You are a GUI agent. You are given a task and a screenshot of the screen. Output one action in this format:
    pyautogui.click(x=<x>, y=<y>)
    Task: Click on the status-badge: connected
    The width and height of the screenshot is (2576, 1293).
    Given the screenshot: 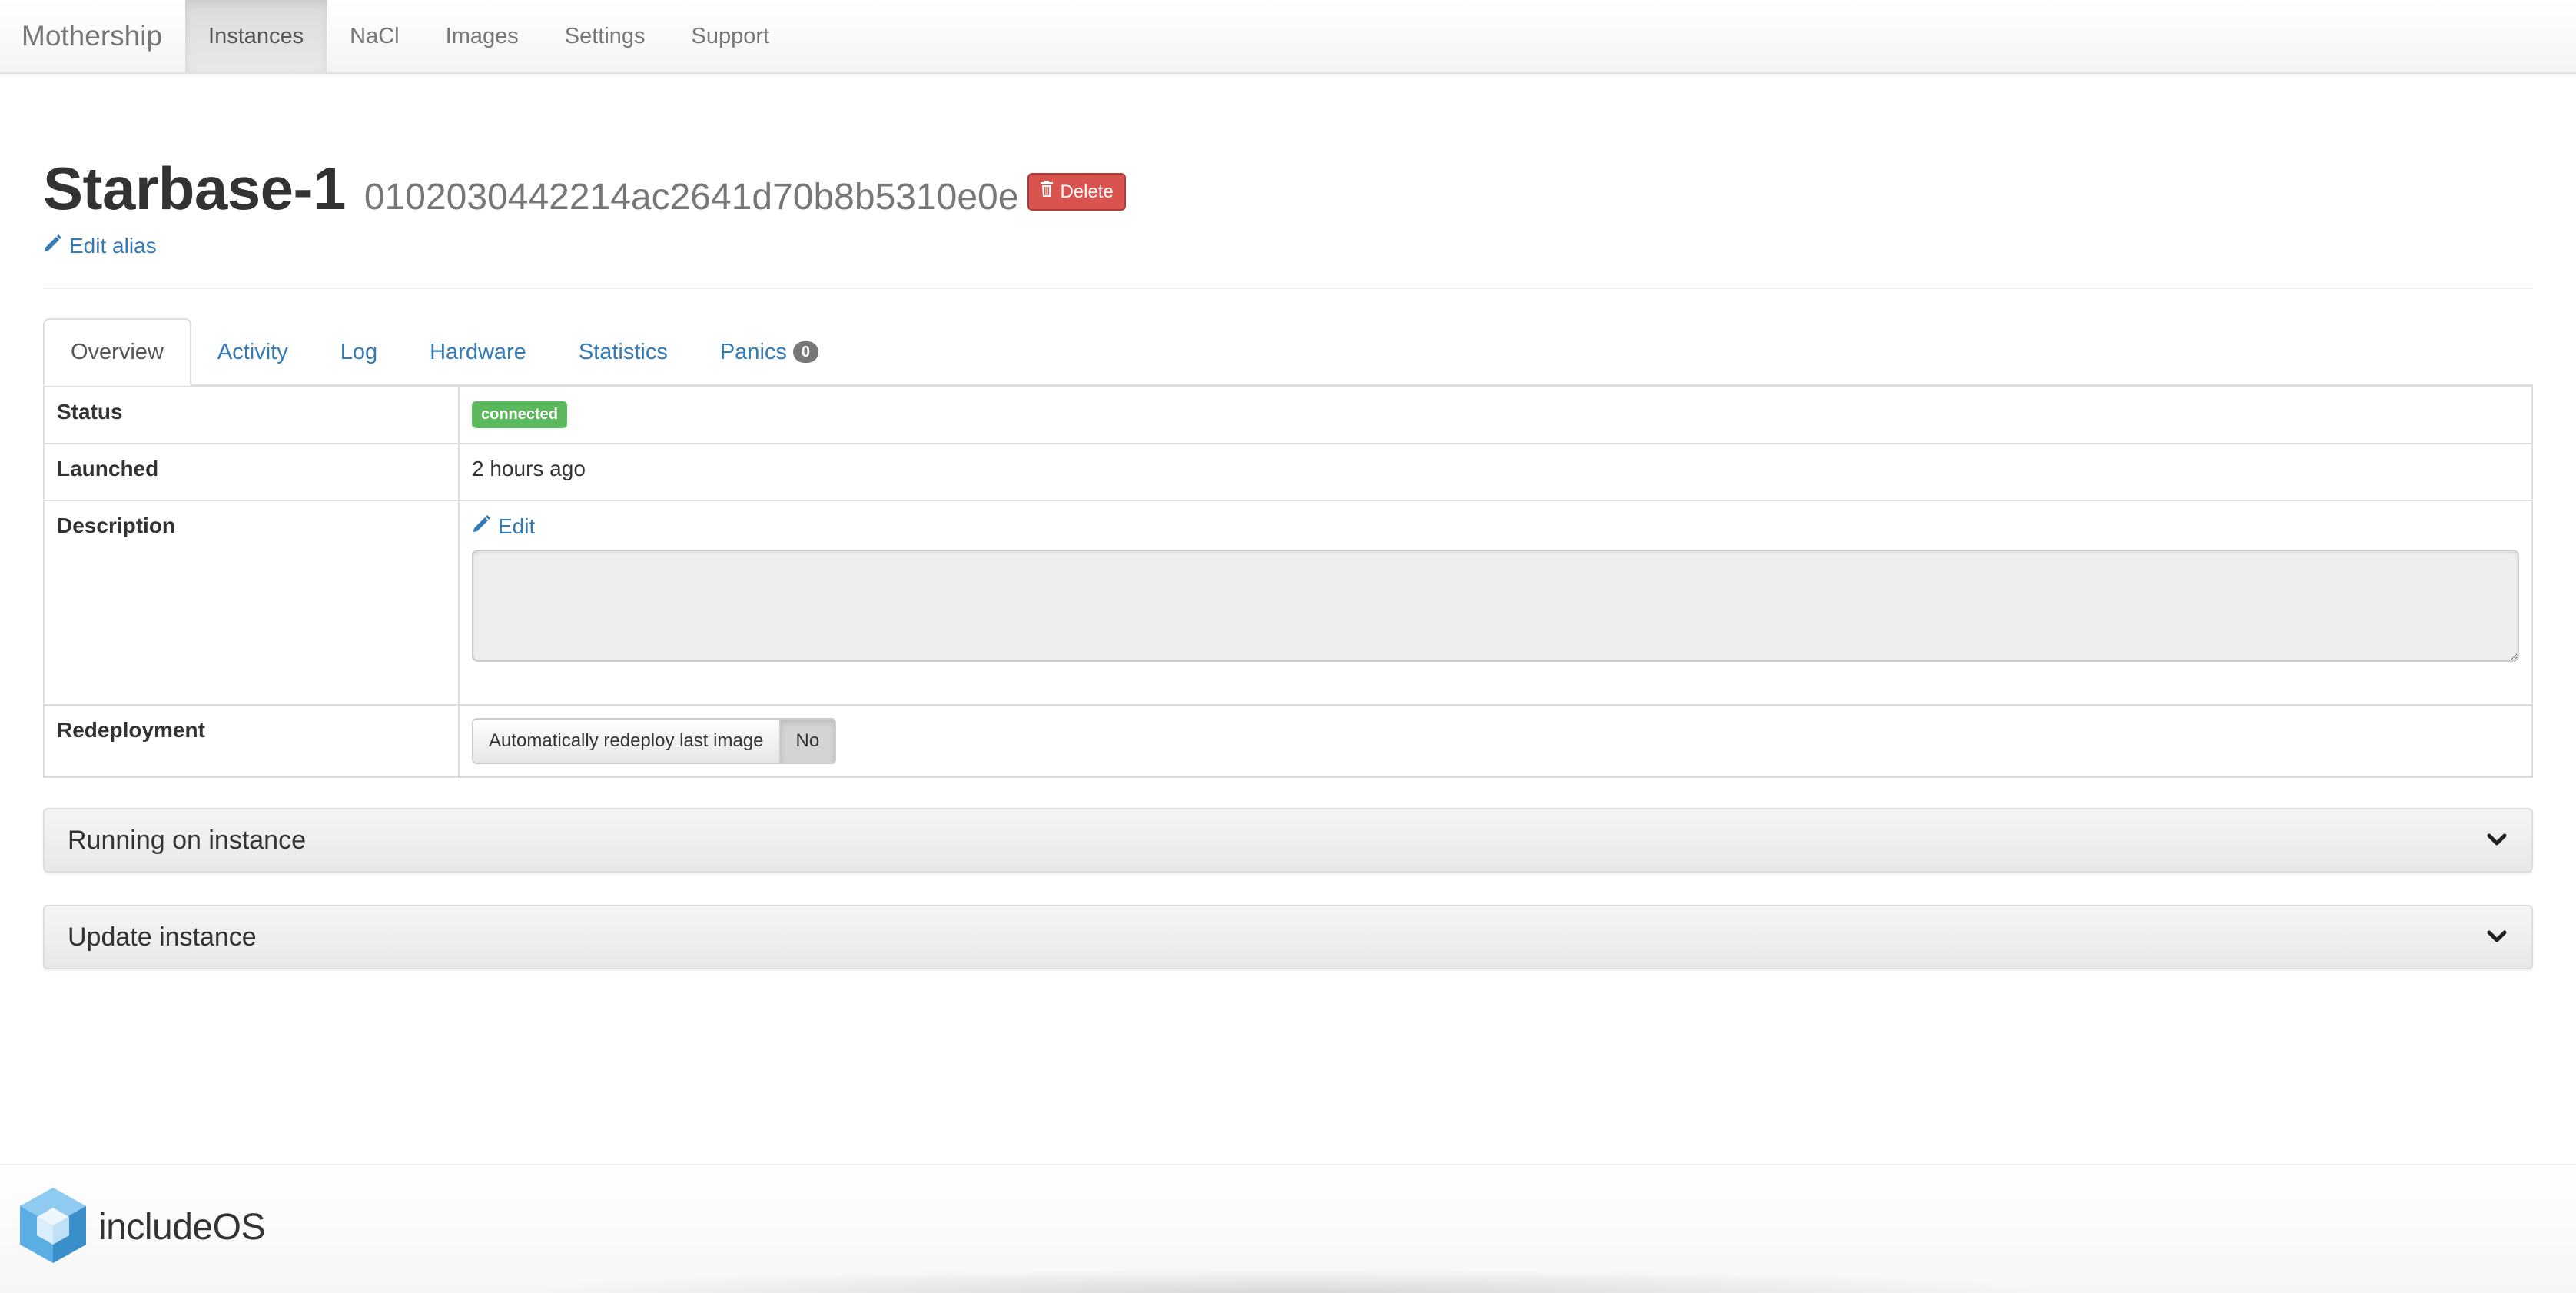 What is the action you would take?
    pyautogui.click(x=520, y=414)
    